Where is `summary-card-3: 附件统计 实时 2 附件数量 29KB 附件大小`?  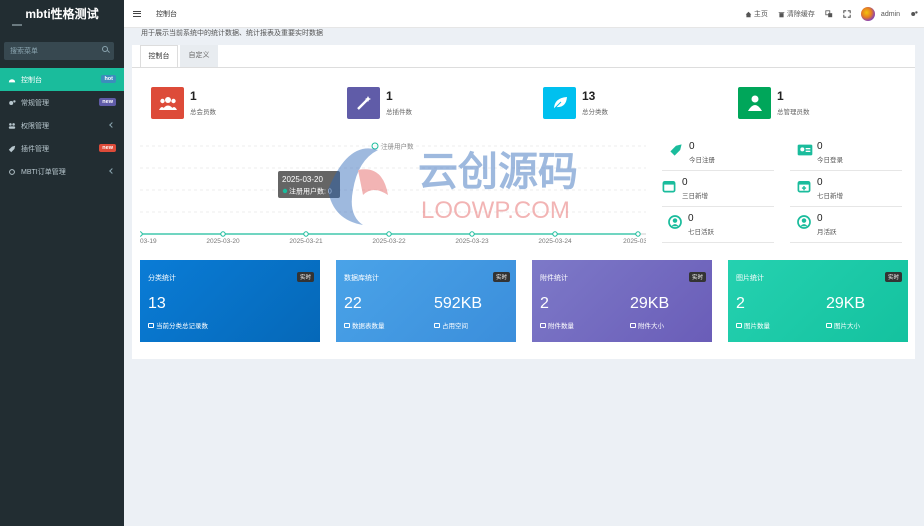 summary-card-3: 附件统计 实时 2 附件数量 29KB 附件大小 is located at coordinates (622, 301).